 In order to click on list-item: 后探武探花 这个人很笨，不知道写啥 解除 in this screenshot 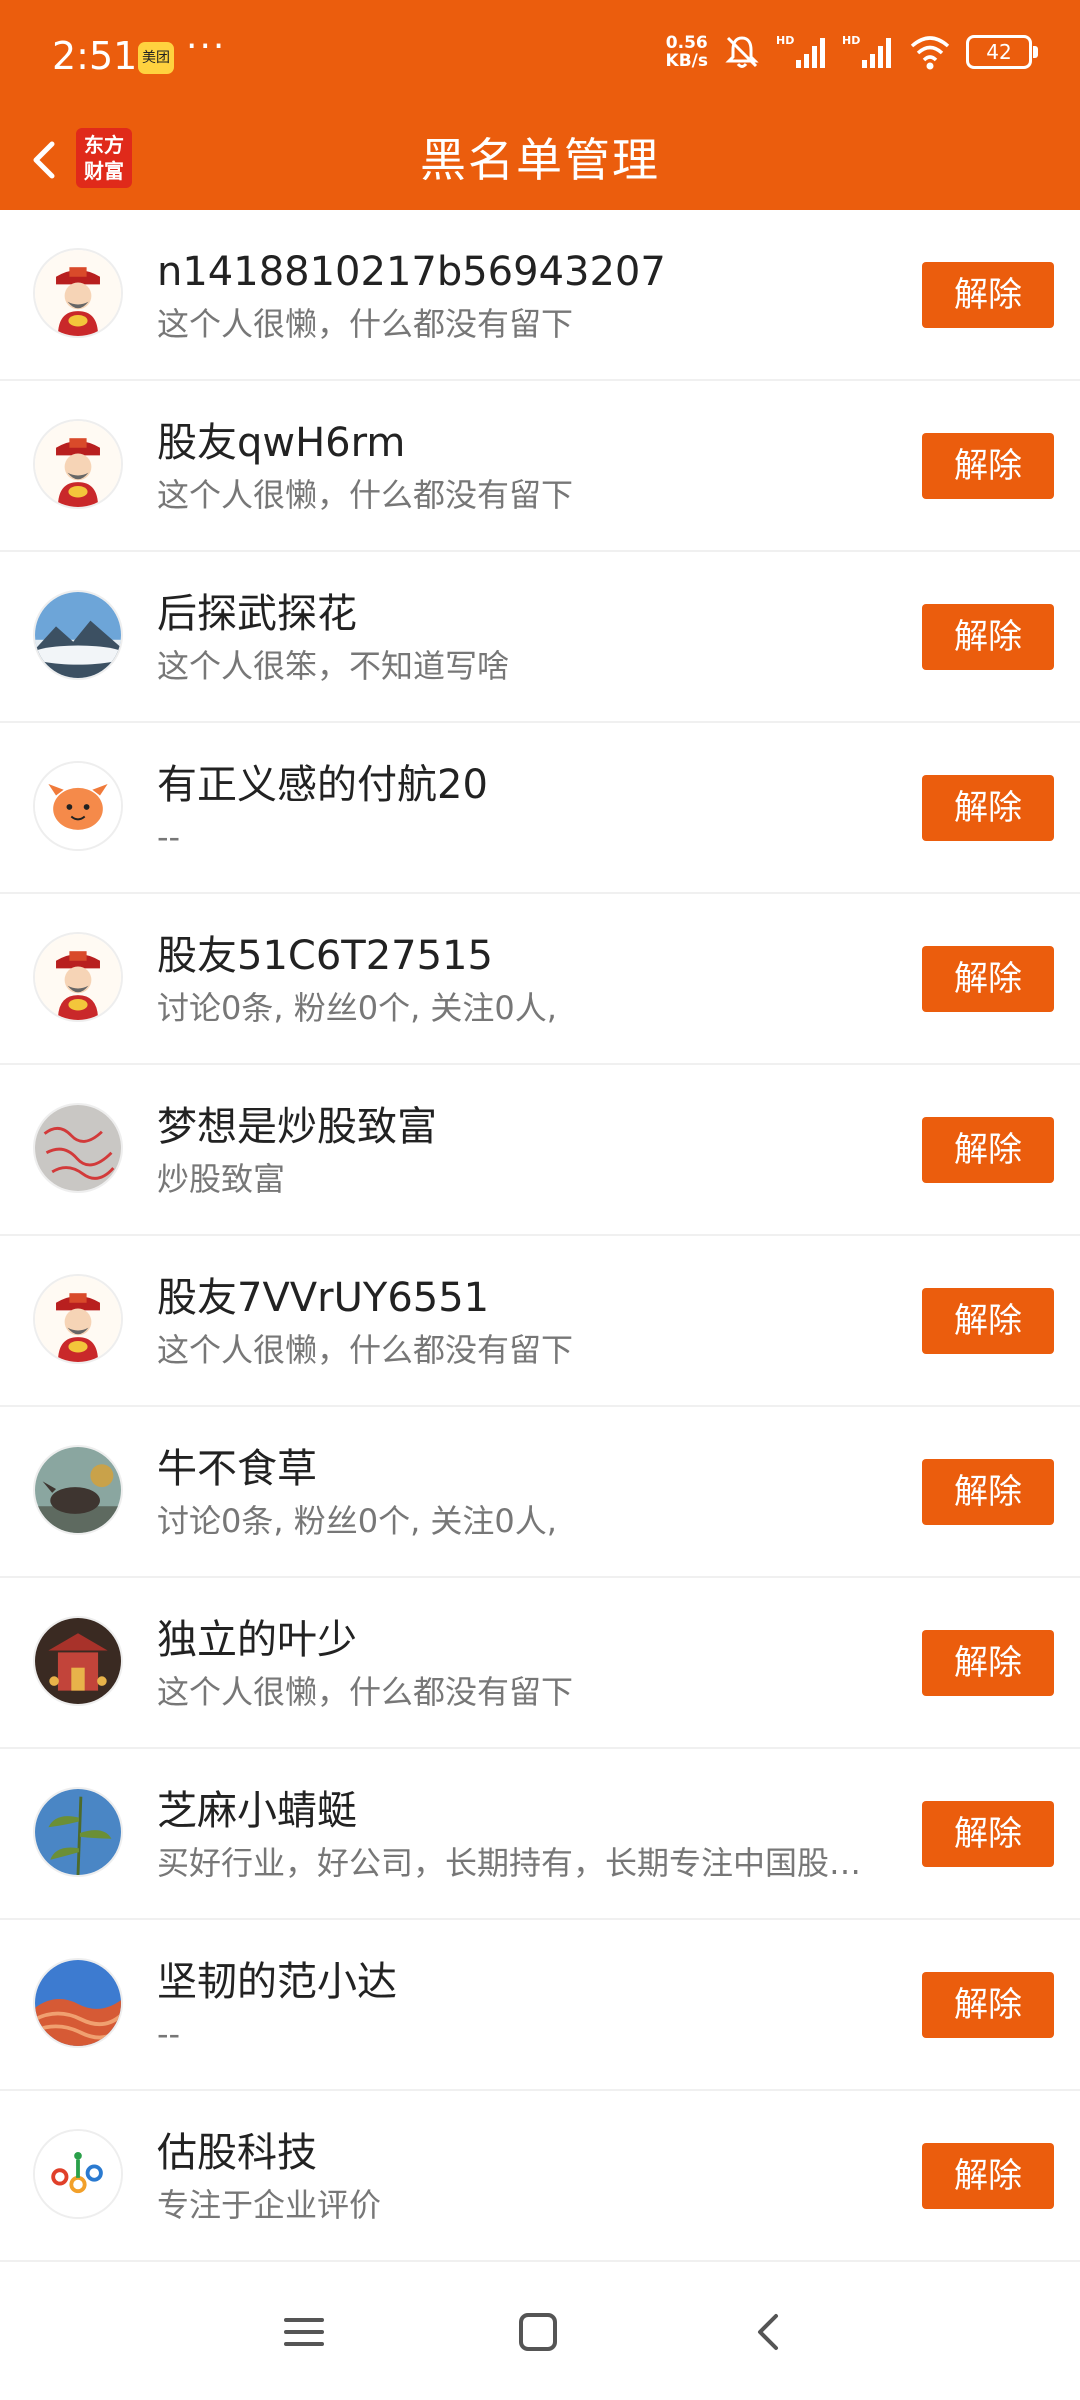, I will do `click(540, 637)`.